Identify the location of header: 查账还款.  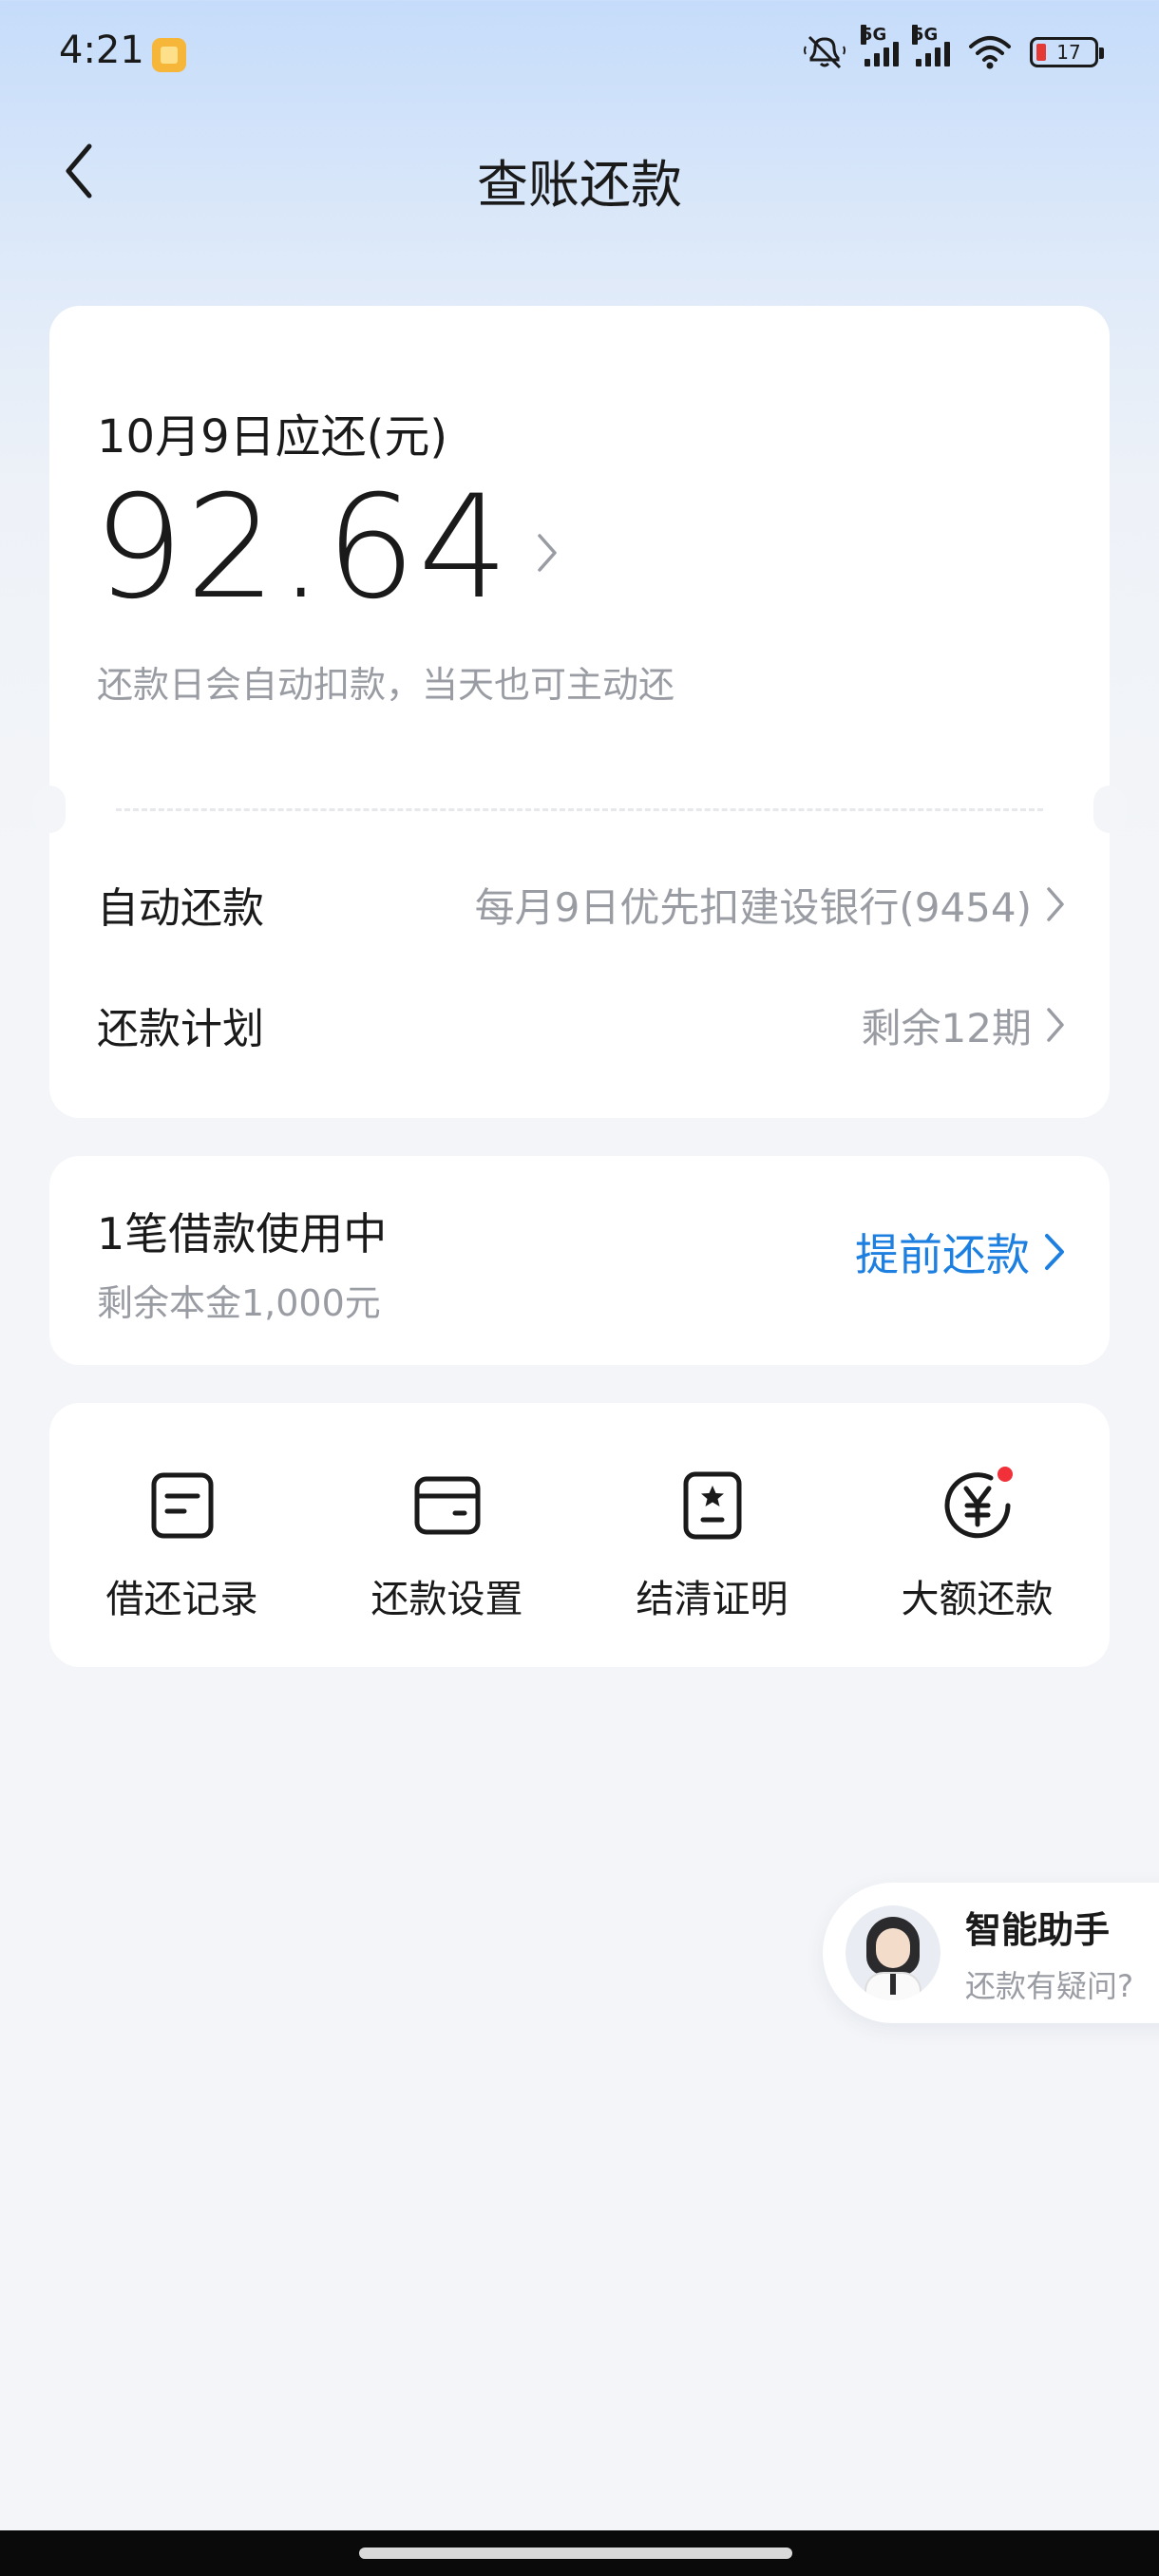
(579, 175).